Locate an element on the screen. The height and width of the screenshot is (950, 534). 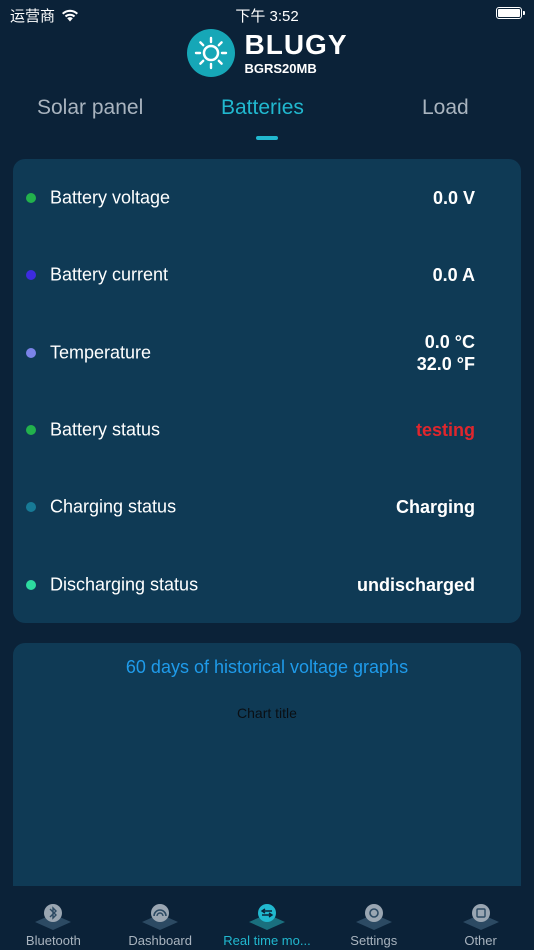
tab-load: Load is located at coordinates (445, 108).